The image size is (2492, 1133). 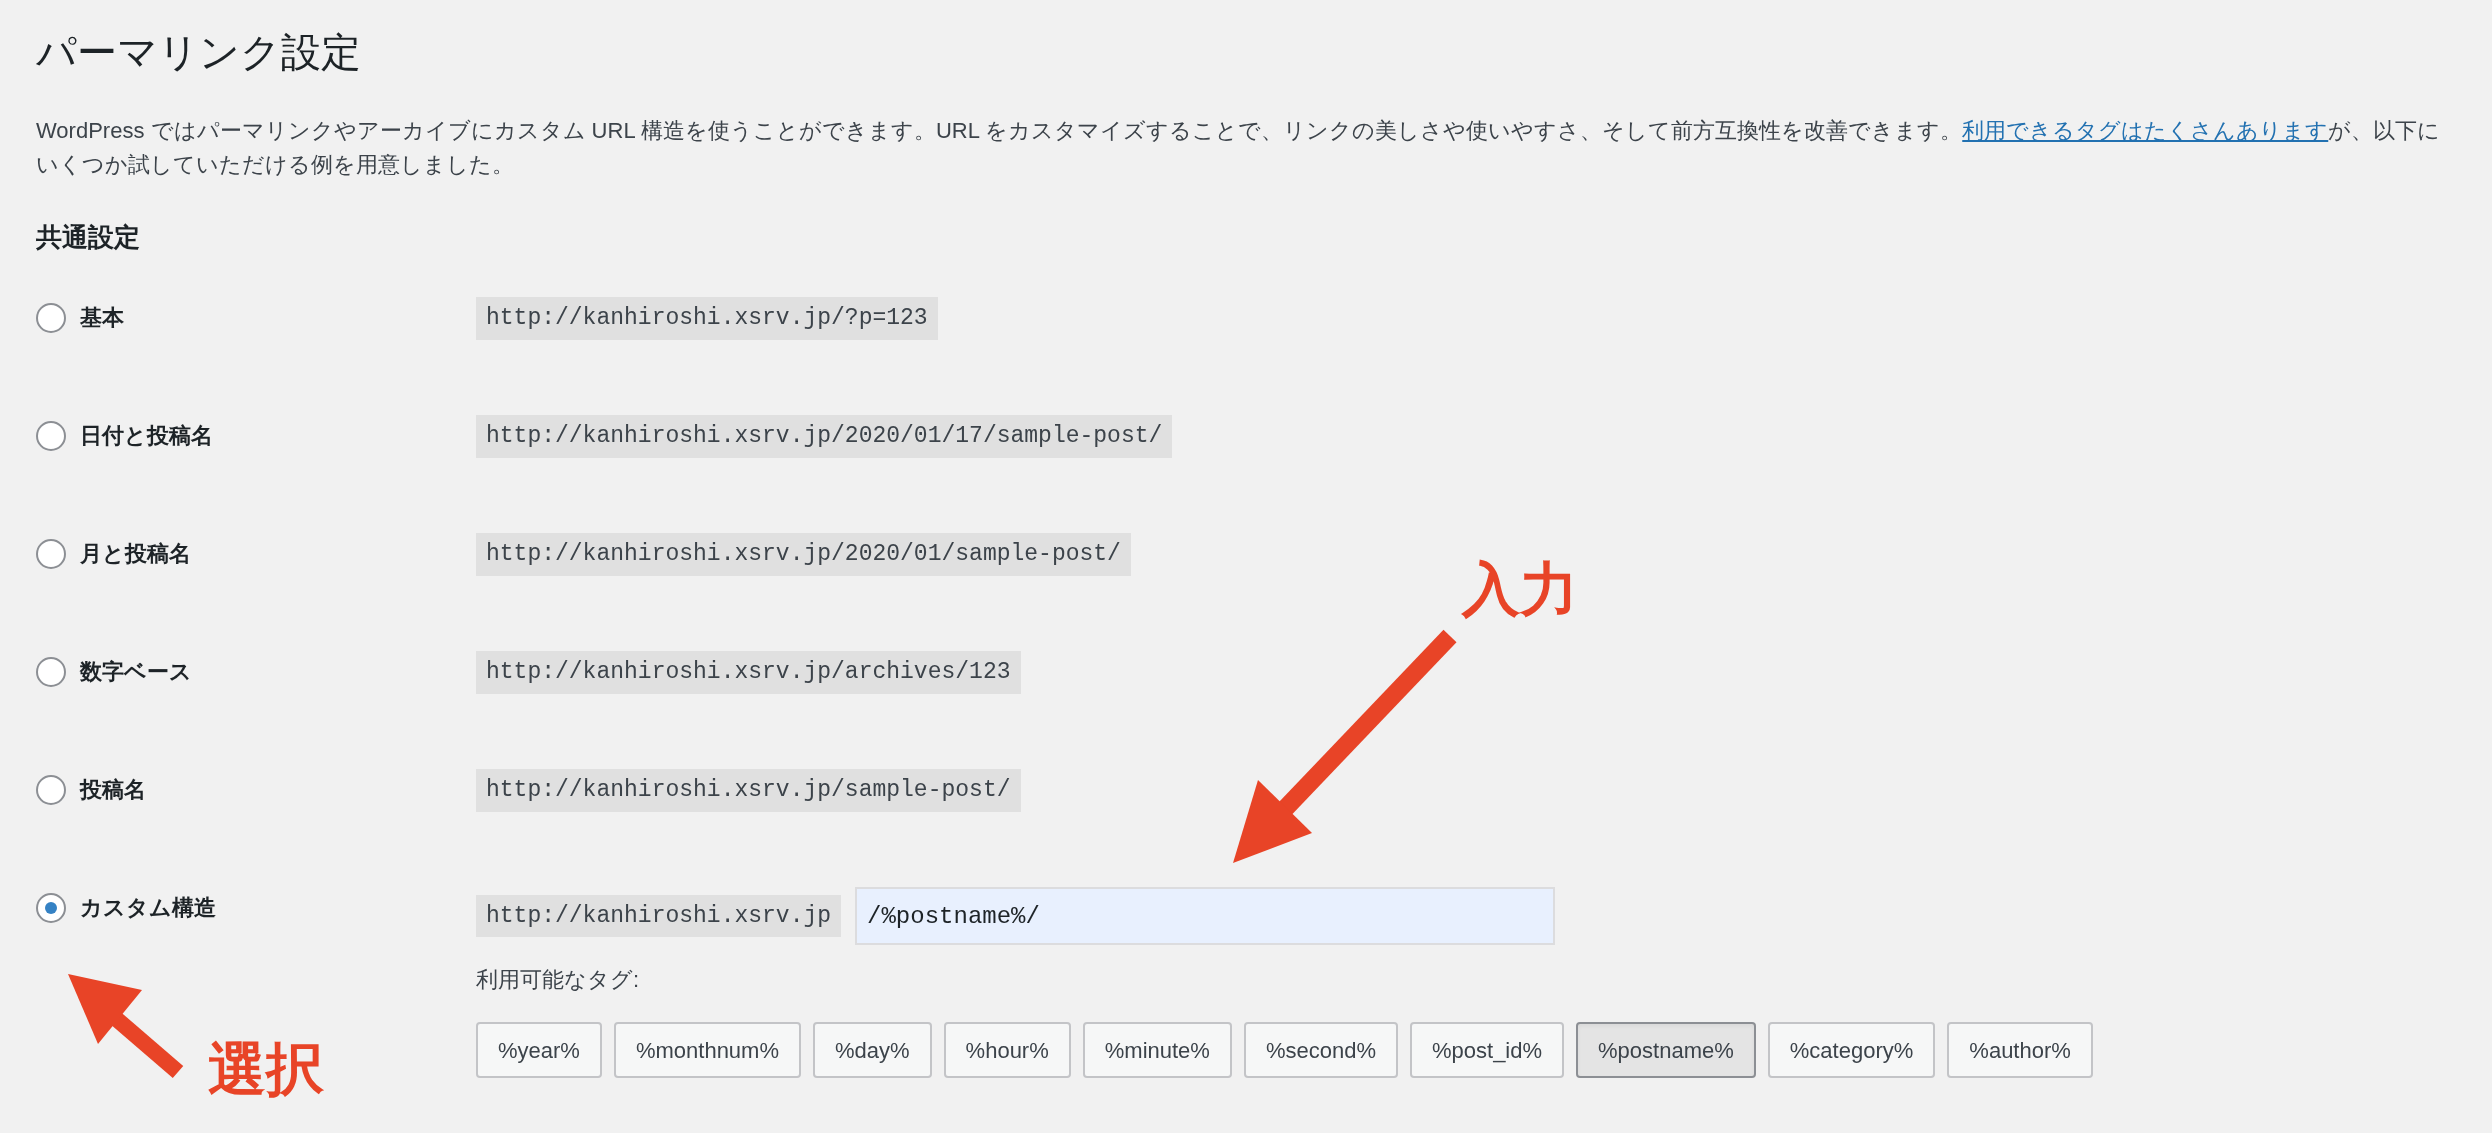 I want to click on intro-paragraph: WordPress ではパーマリンクやアーカイブにカスタム URL 構造を使うことができます。URL をカスタマイズすることで、リンクの美しさや使いやすさ、そして前方互換性を改善できます。利用できるタグはたくさんありますが、以下にいくつか試していただける例を用意しました。, so click(x=1239, y=148).